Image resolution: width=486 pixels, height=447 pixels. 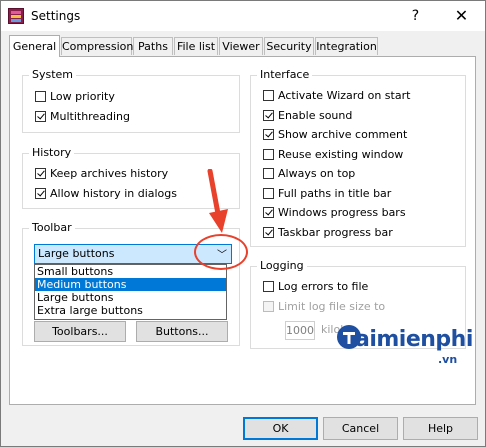 I want to click on red-arrow-annotation, so click(x=217, y=201).